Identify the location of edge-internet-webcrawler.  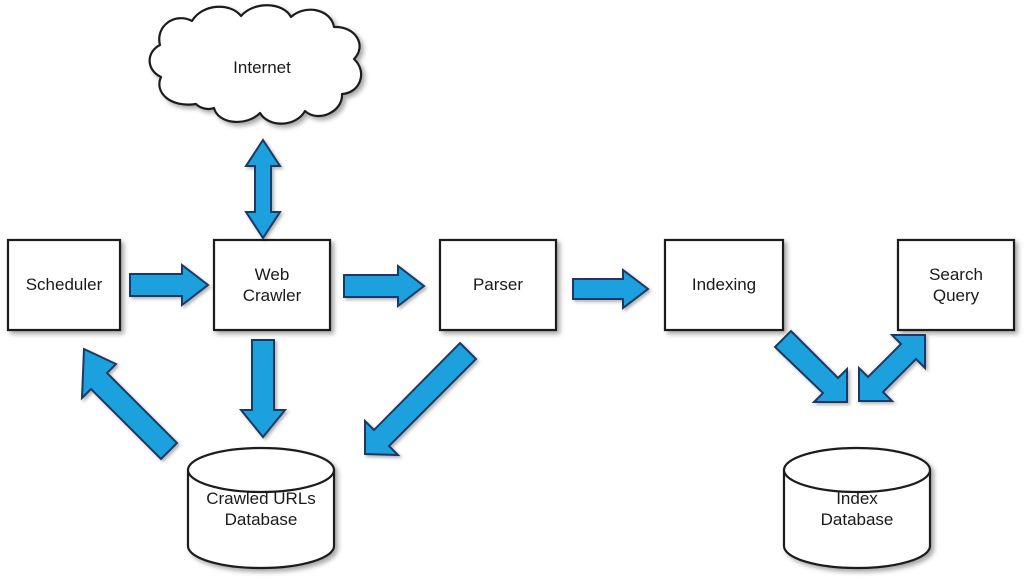
(263, 189).